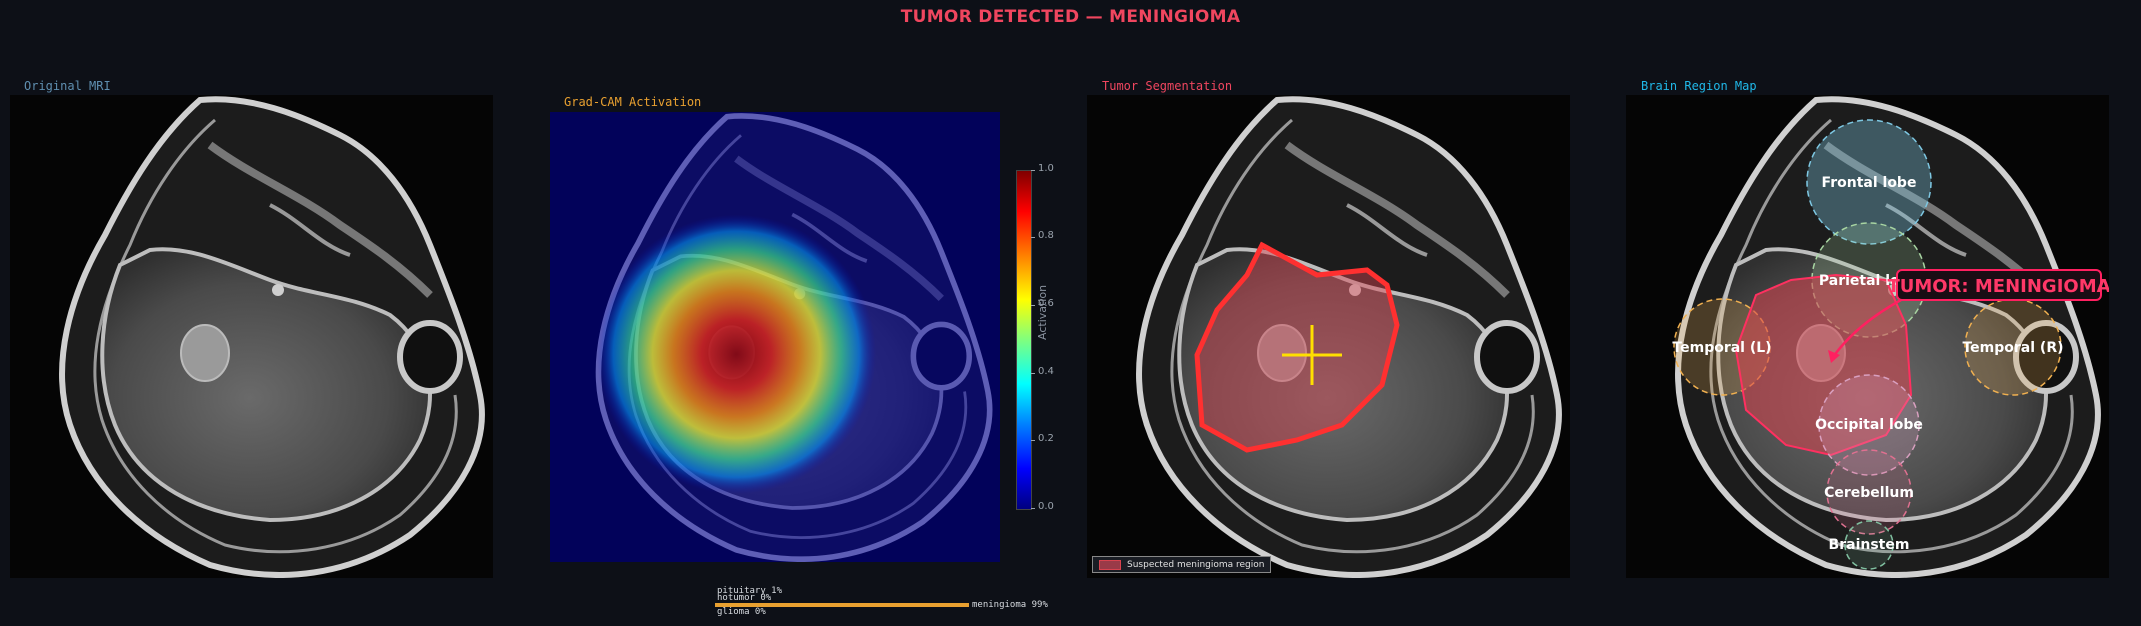  What do you see at coordinates (1046, 235) in the screenshot?
I see `colorbar-tick: 0.8` at bounding box center [1046, 235].